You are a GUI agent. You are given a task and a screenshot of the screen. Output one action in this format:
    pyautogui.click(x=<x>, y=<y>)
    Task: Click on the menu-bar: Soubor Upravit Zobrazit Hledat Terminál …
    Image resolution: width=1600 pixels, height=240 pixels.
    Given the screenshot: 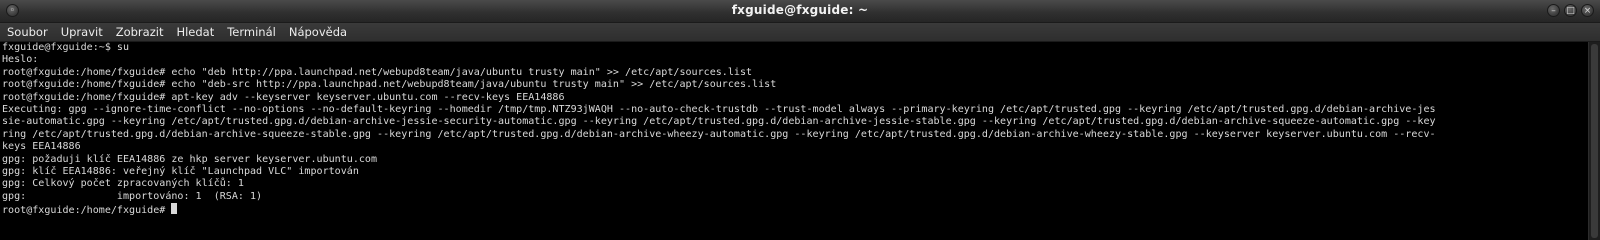 What is the action you would take?
    pyautogui.click(x=800, y=32)
    